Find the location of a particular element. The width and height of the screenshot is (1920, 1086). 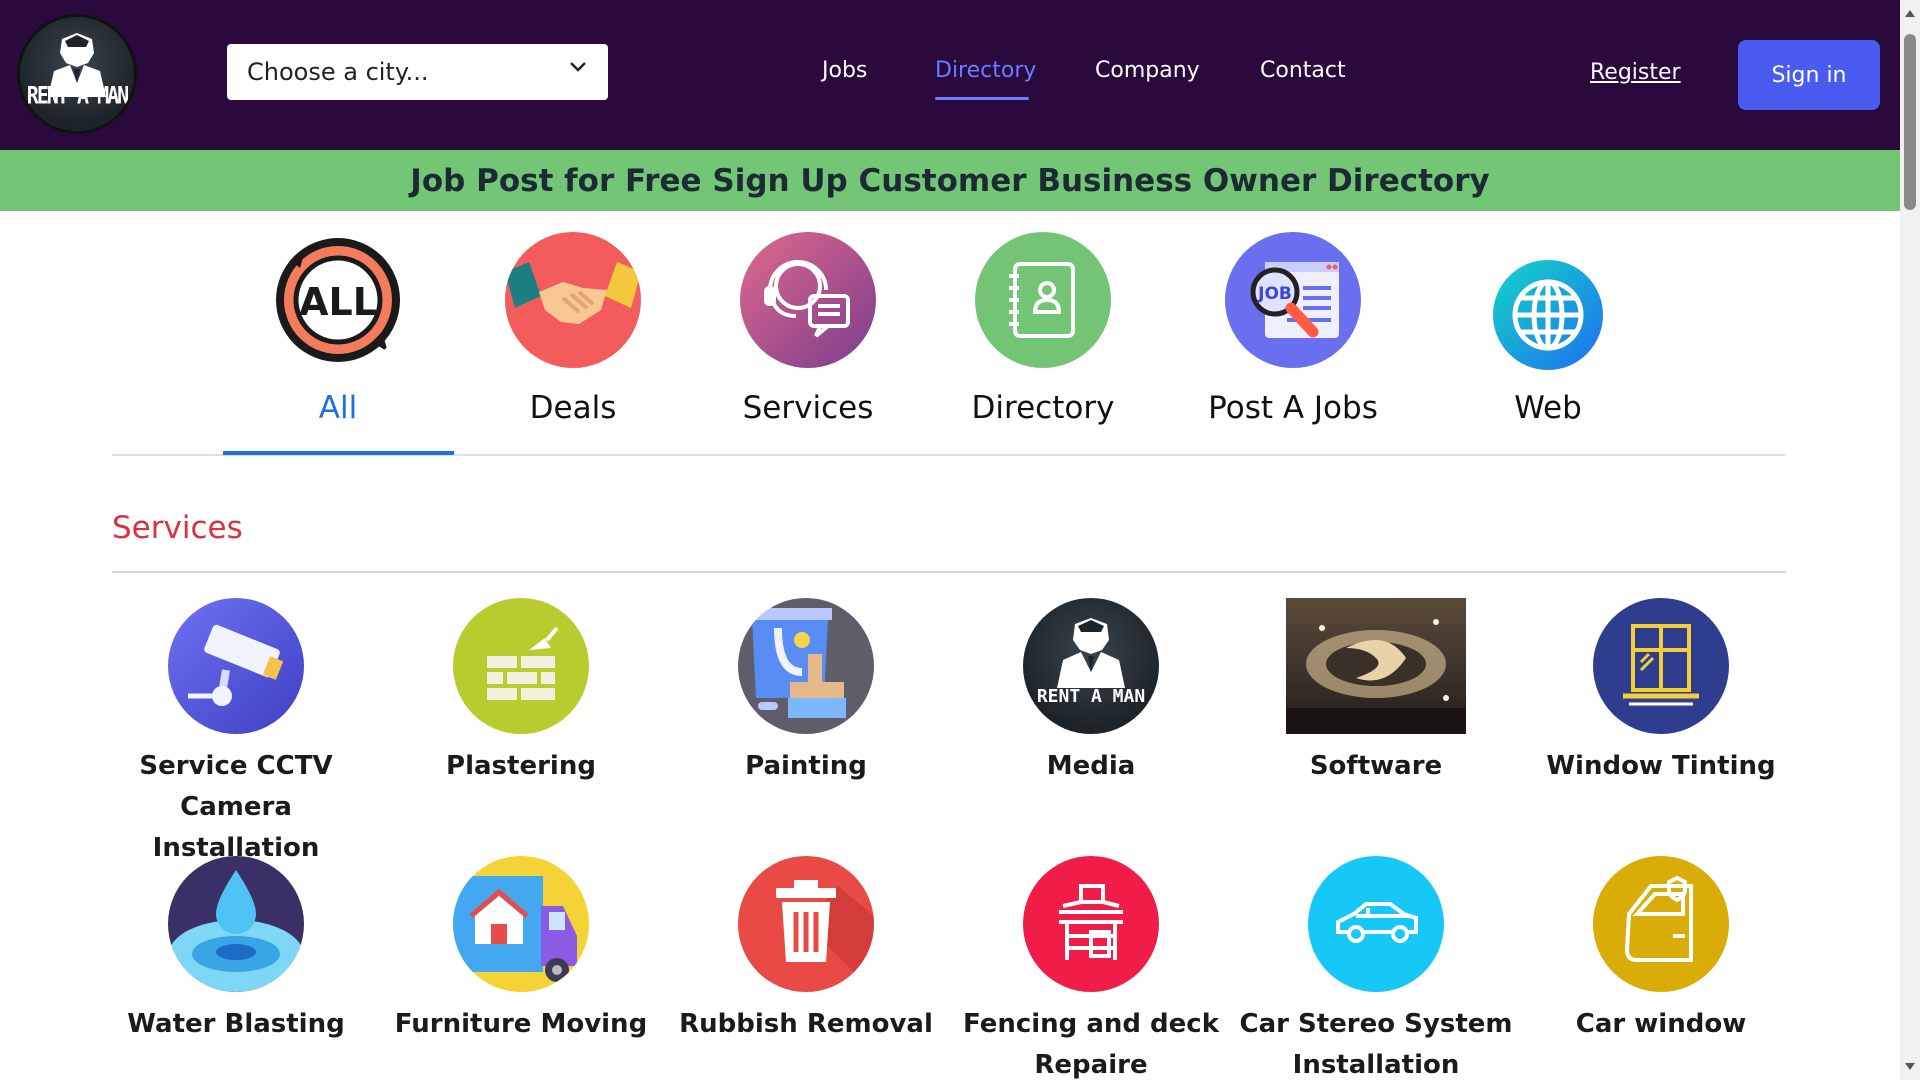

signin-button: Sign in is located at coordinates (1809, 75).